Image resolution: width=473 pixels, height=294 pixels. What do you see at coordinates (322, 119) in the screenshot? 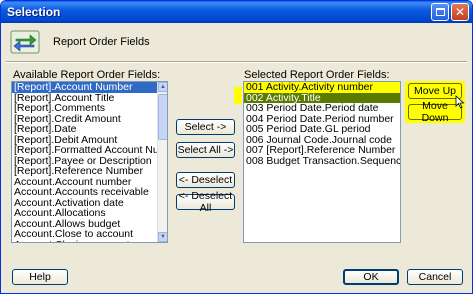
I see `selected-list-item: 004 Period Date.Period number` at bounding box center [322, 119].